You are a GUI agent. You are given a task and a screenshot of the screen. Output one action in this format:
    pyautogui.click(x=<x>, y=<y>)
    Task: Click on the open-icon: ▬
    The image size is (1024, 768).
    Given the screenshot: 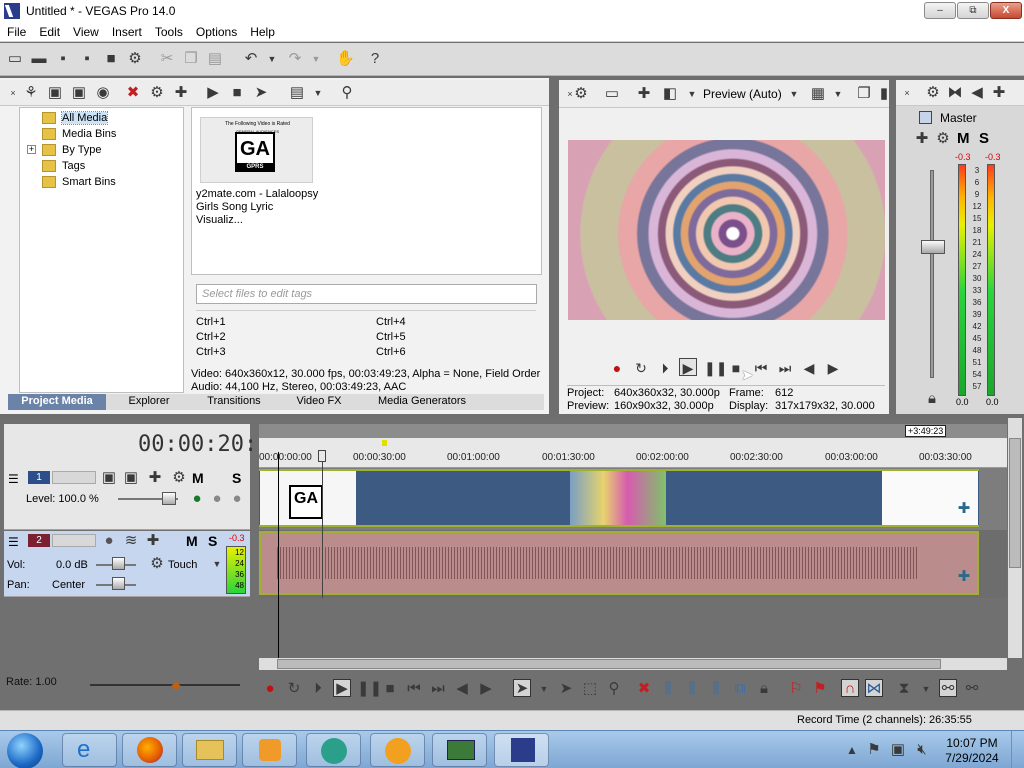 What is the action you would take?
    pyautogui.click(x=39, y=59)
    